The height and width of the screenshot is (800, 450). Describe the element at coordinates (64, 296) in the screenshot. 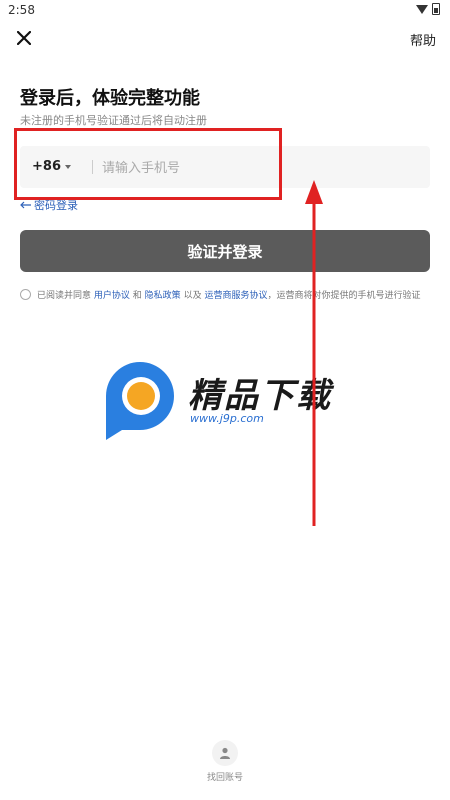

I see `agreement-prefix: 已阅读并同意` at that location.